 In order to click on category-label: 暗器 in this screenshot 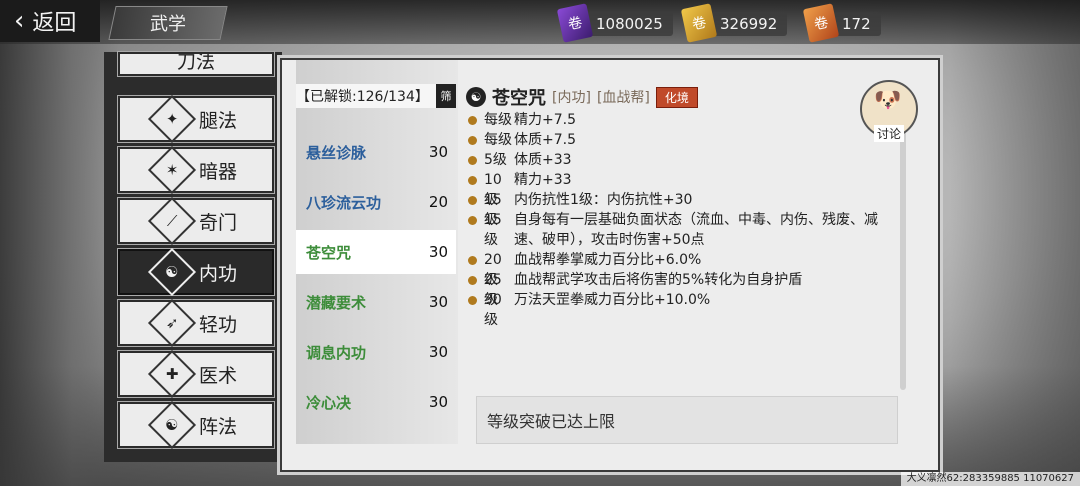, I will do `click(217, 171)`.